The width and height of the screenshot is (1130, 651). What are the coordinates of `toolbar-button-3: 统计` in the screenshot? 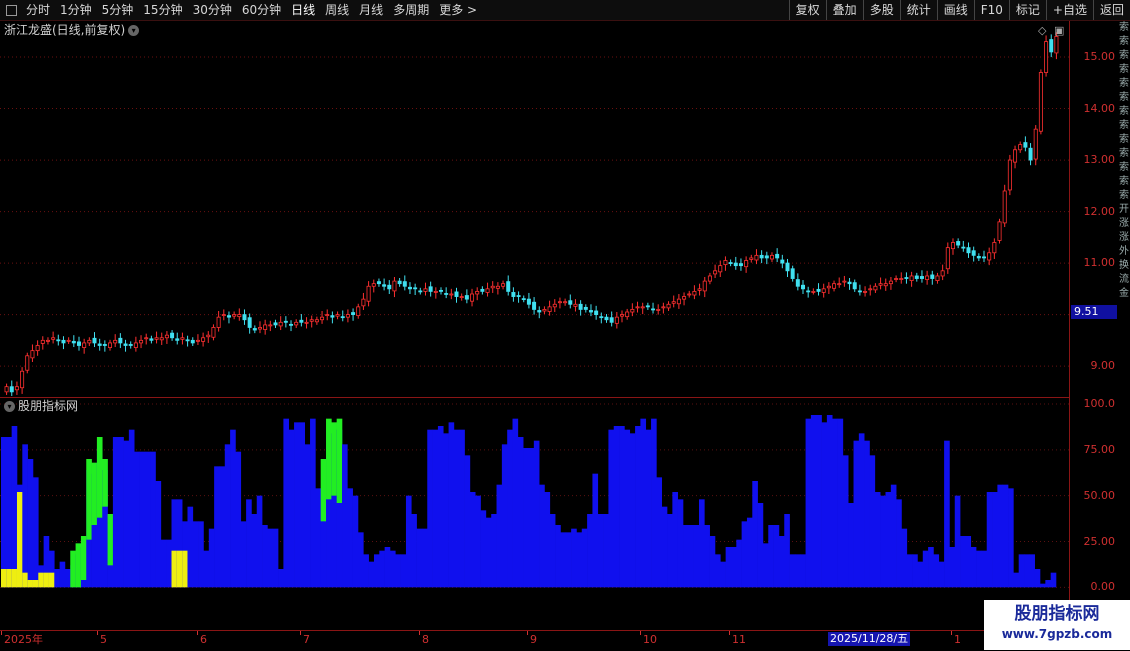 It's located at (918, 10).